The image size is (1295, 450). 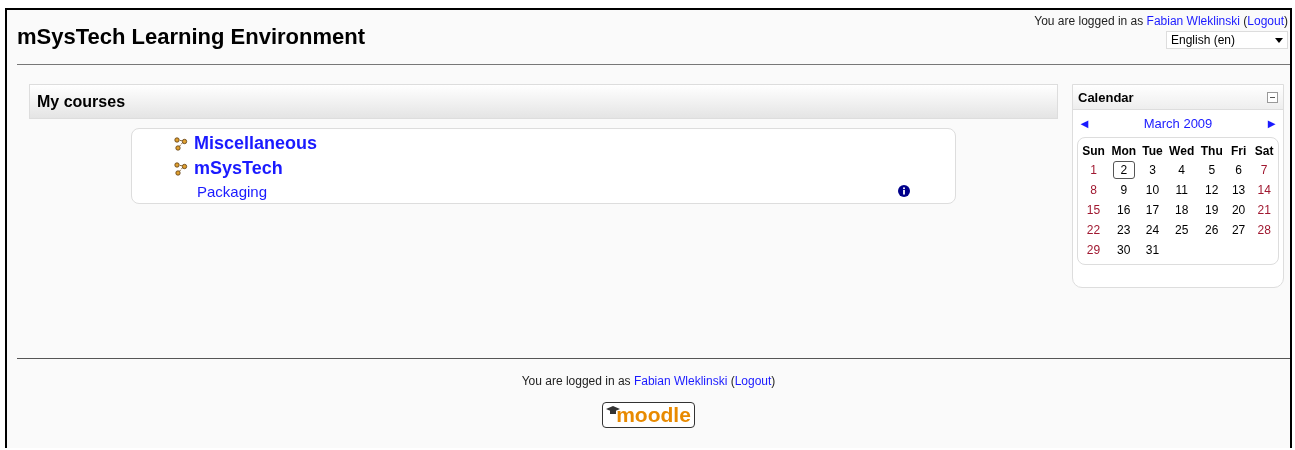 What do you see at coordinates (1093, 151) in the screenshot?
I see `weekday-label: Sun` at bounding box center [1093, 151].